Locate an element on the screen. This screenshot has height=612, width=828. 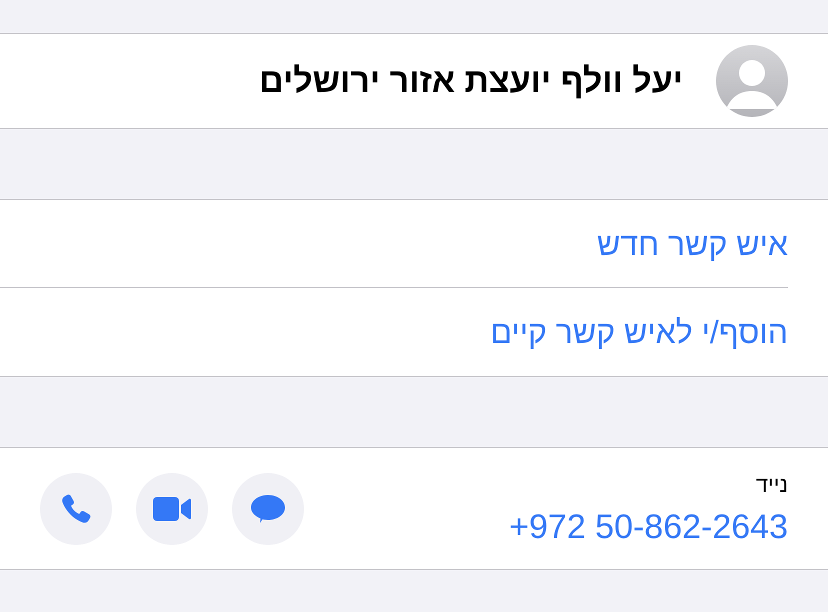
phone-icon is located at coordinates (76, 508).